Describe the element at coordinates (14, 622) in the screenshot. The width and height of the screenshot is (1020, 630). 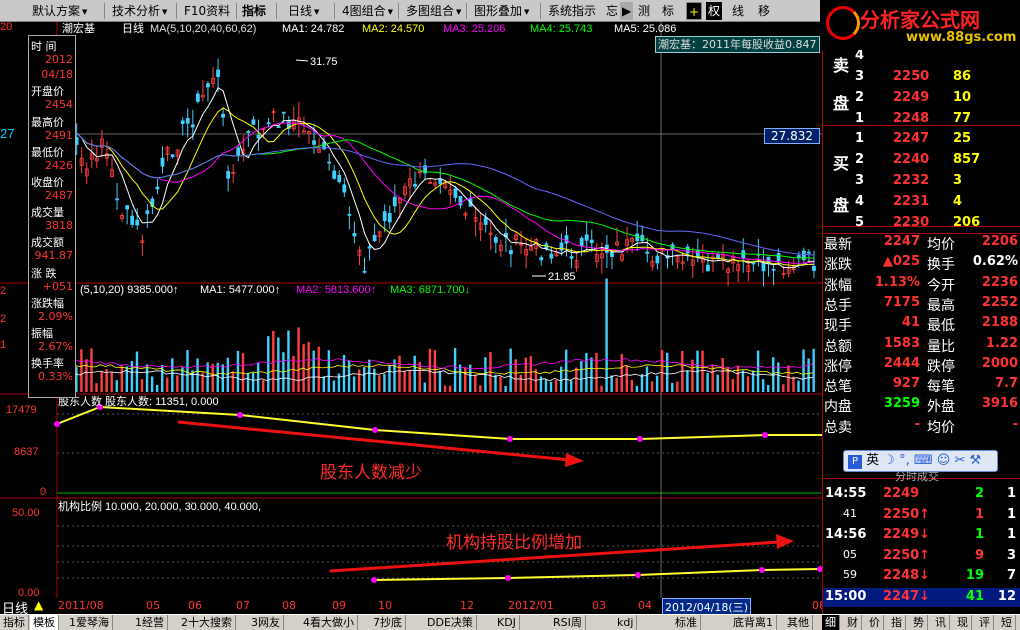
I see `bottom-tab: 指标` at that location.